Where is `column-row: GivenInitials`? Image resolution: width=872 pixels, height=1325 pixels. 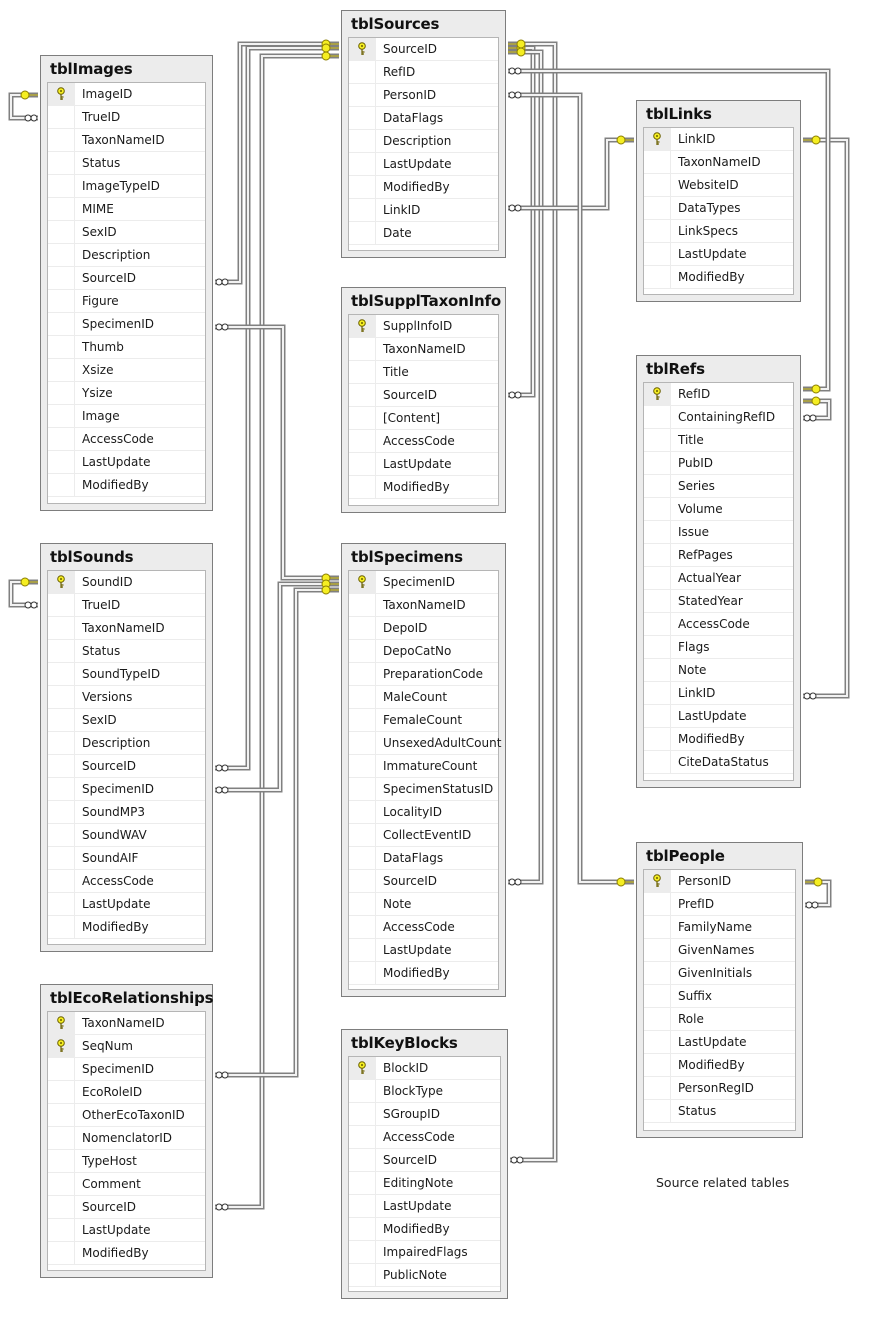
column-row: GivenInitials is located at coordinates (719, 973).